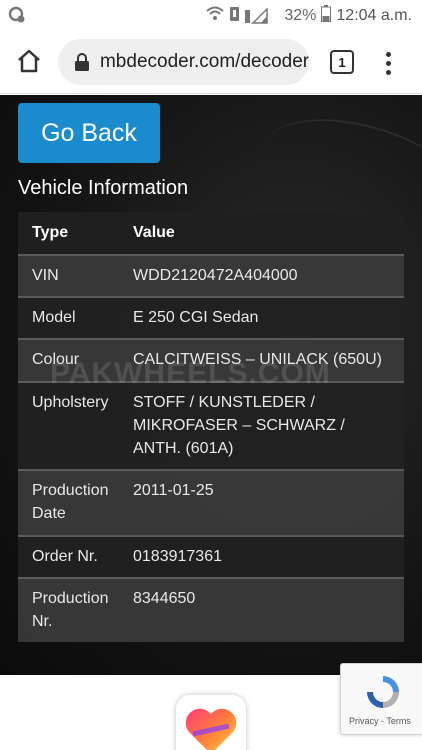 Image resolution: width=422 pixels, height=750 pixels. I want to click on table-row: Order Nr. 0183917361, so click(211, 556).